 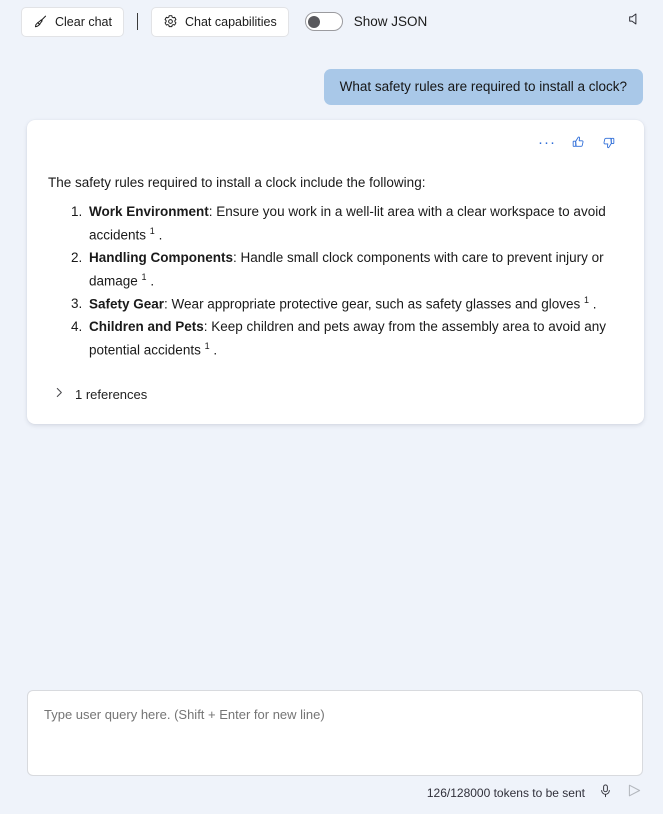 I want to click on token-count-label: 126/128000 tokens to be sent, so click(x=505, y=793).